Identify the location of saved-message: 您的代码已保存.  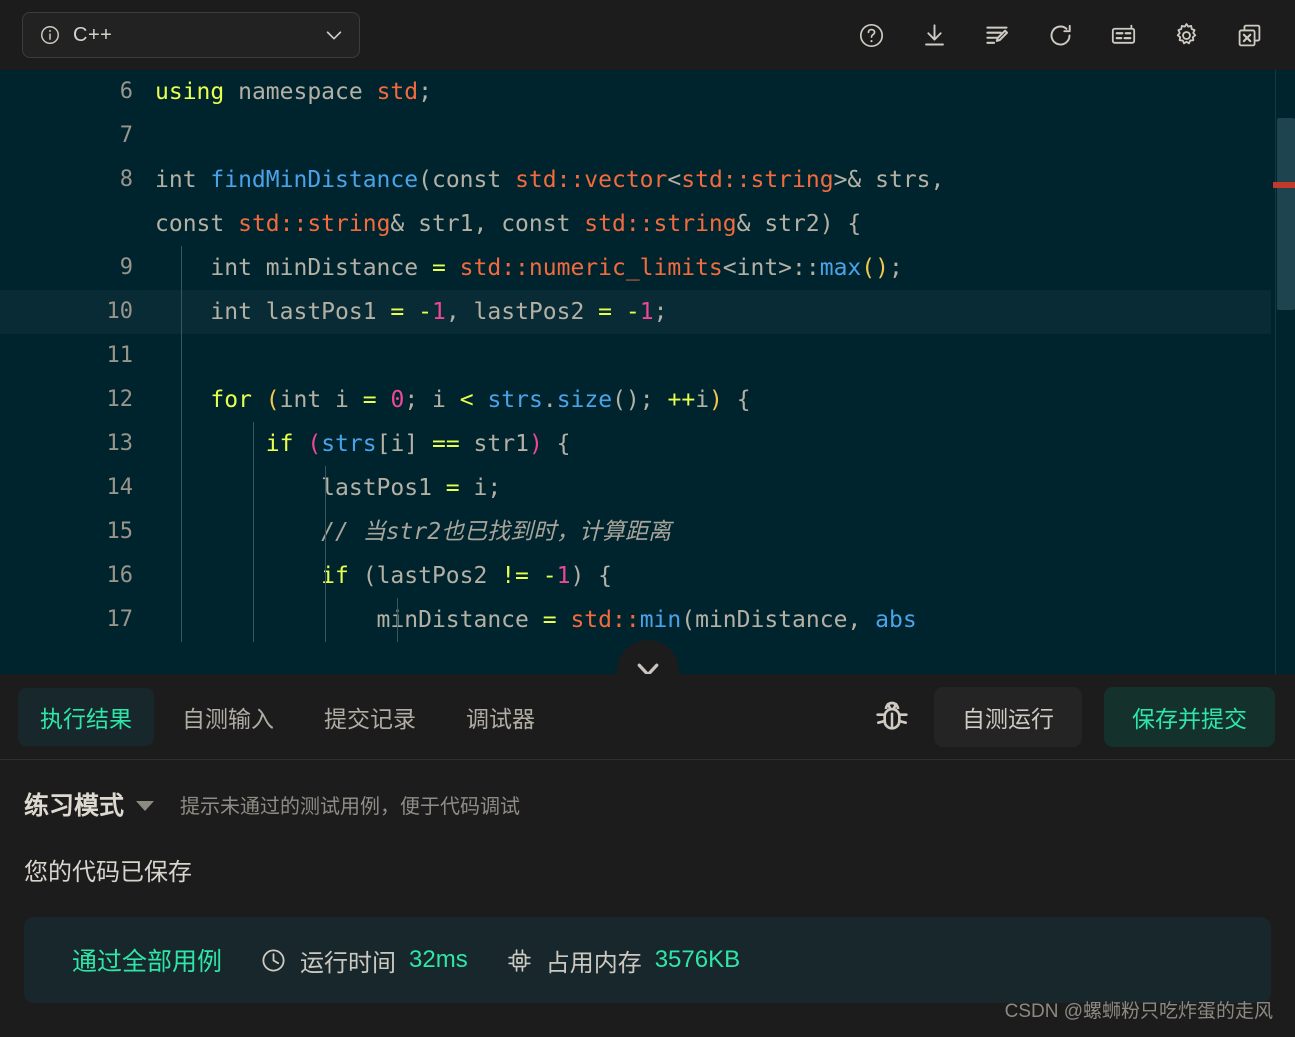
(108, 872).